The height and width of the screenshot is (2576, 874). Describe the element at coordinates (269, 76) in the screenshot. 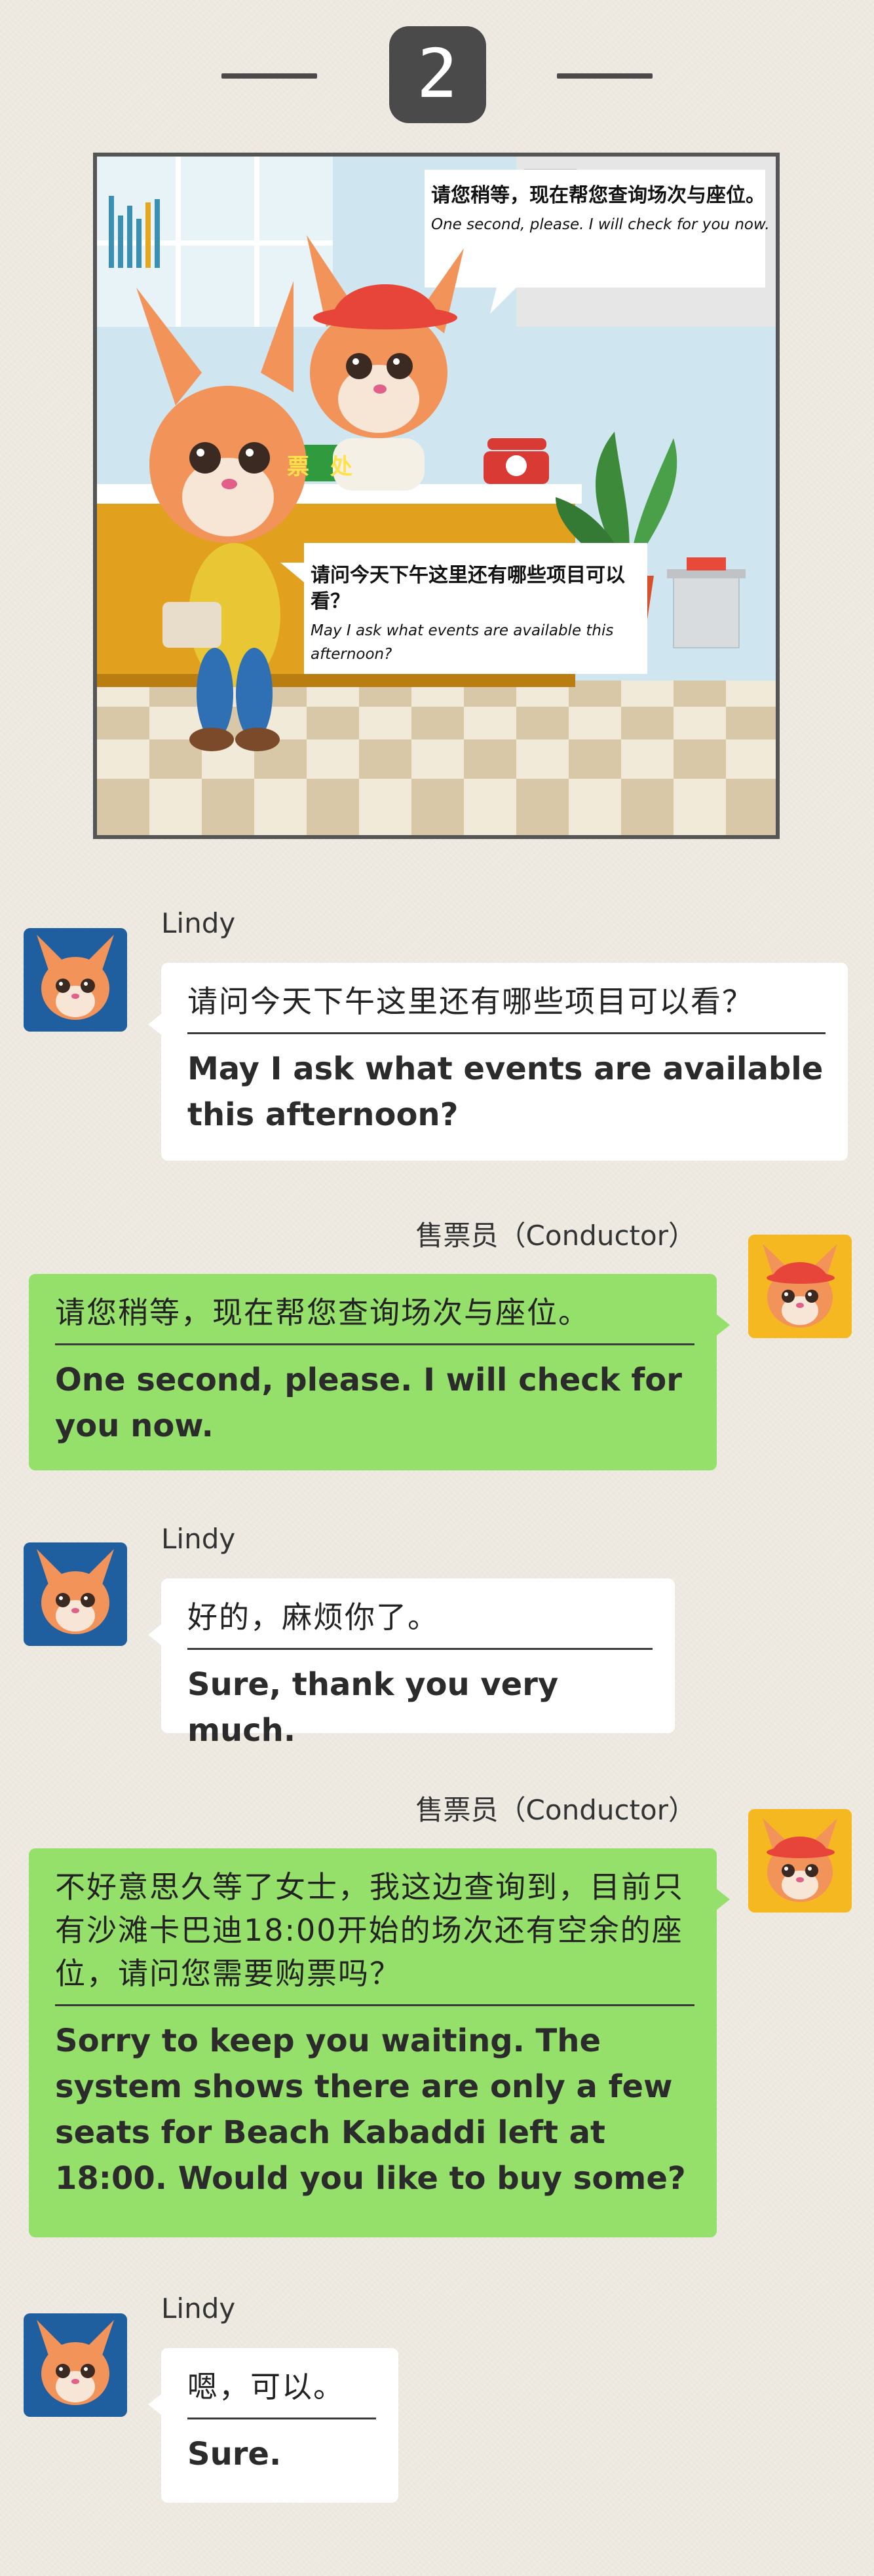

I see `header-left-dash` at that location.